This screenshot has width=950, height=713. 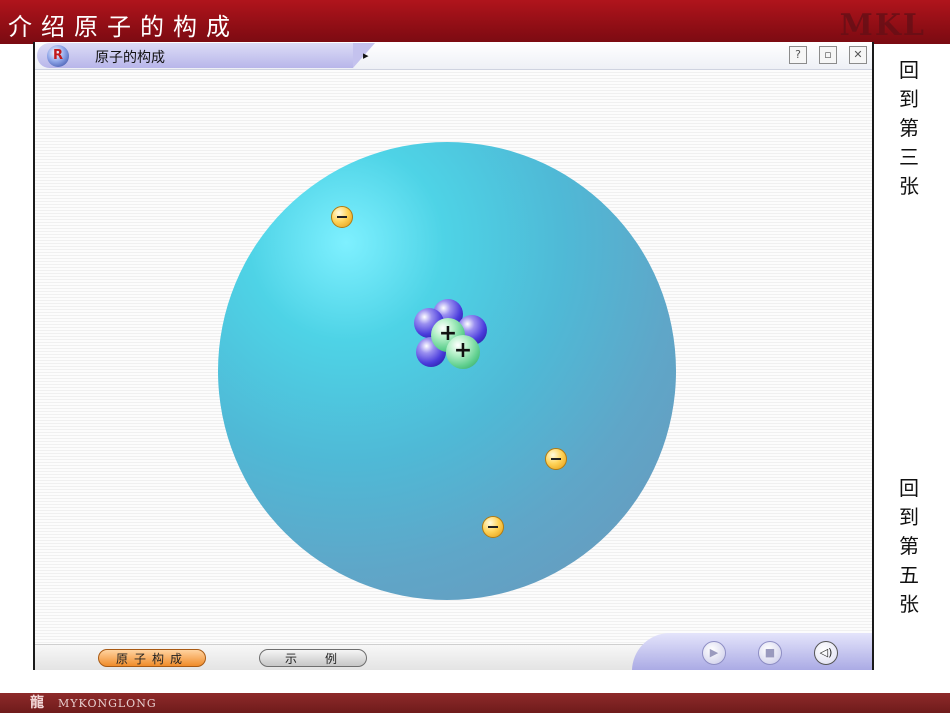 I want to click on proton-sign: +, so click(x=463, y=350).